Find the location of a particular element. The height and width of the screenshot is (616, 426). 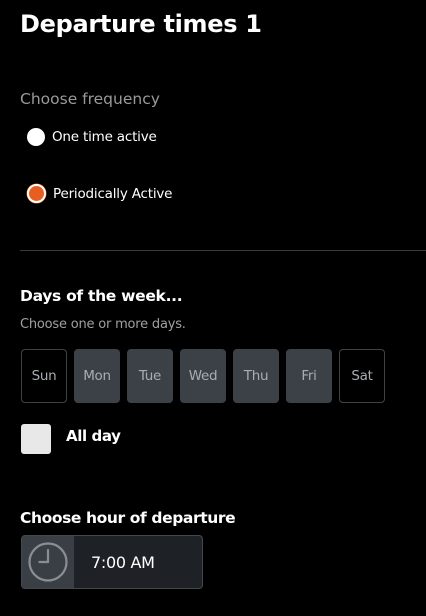

clock-icon is located at coordinates (48, 562).